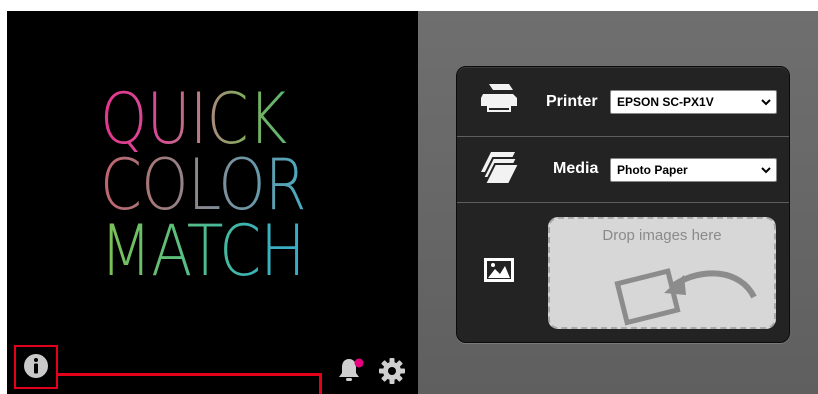  What do you see at coordinates (359, 363) in the screenshot?
I see `notification-badge` at bounding box center [359, 363].